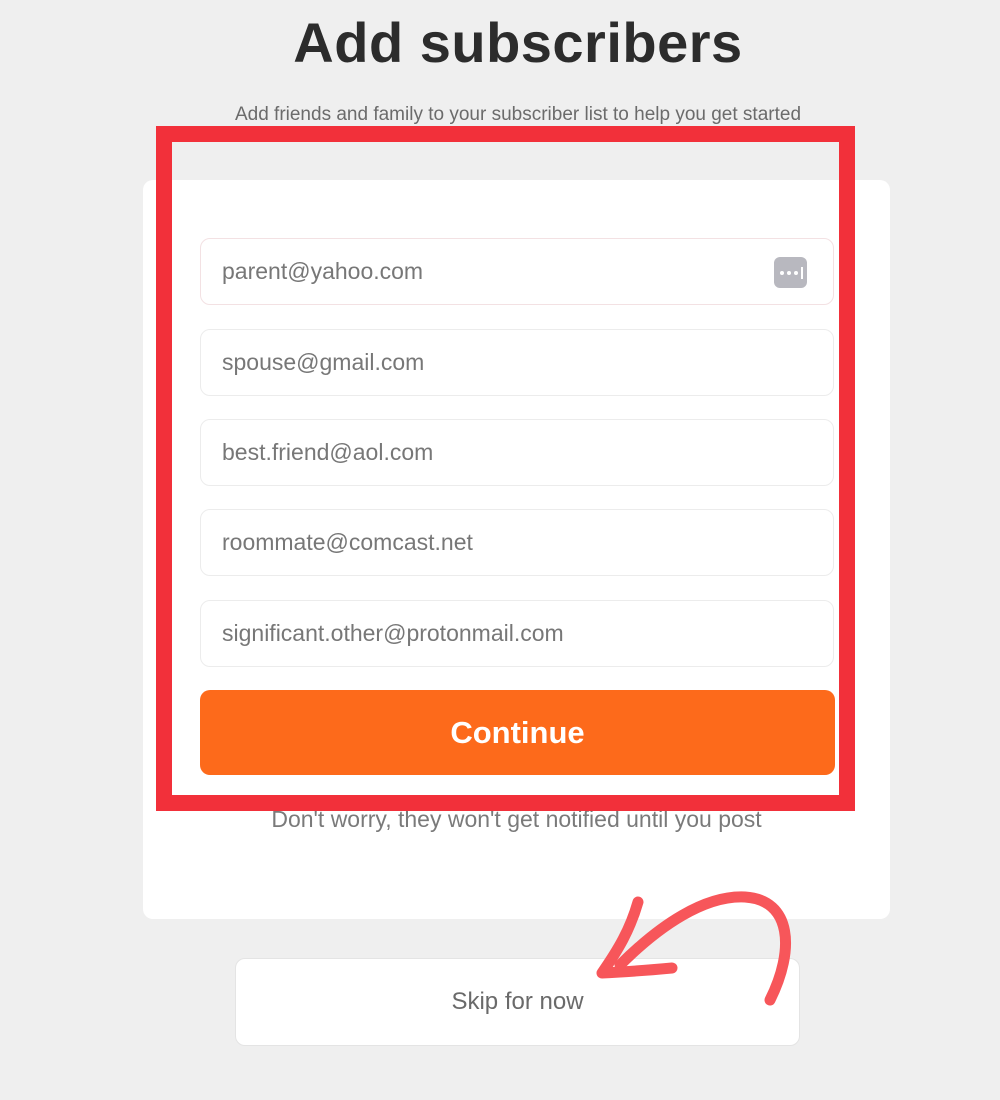 This screenshot has width=1000, height=1100. I want to click on page-title: Add subscribers, so click(518, 42).